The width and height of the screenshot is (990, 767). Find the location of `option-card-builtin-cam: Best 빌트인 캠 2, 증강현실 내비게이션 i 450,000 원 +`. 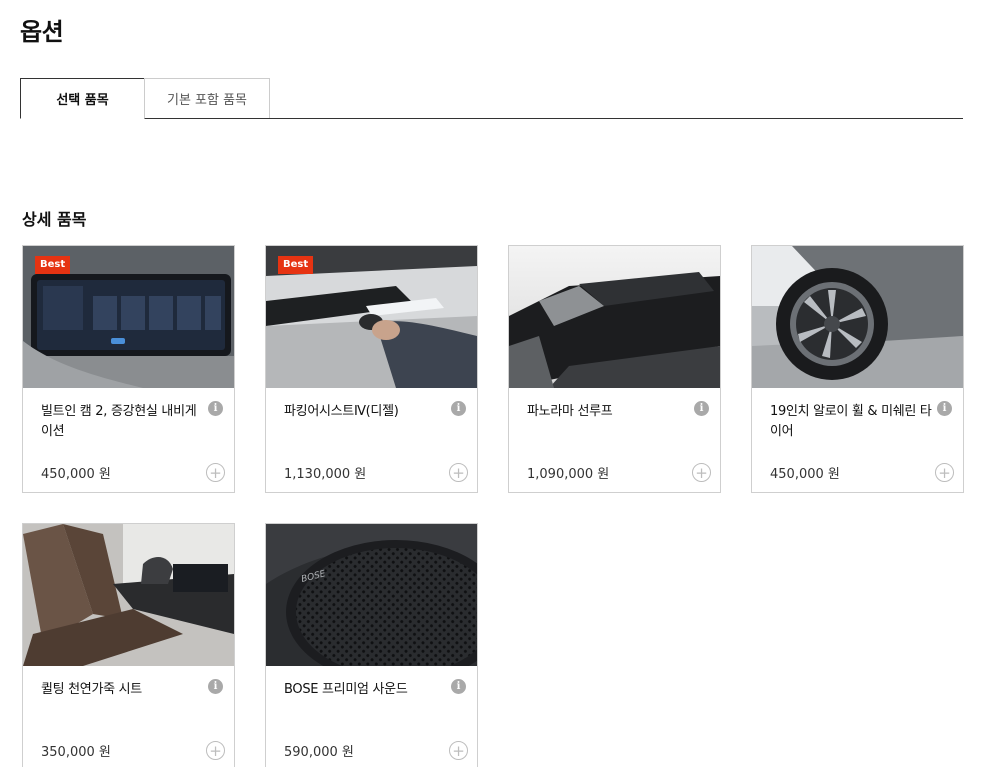

option-card-builtin-cam: Best 빌트인 캠 2, 증강현실 내비게이션 i 450,000 원 + is located at coordinates (128, 369).